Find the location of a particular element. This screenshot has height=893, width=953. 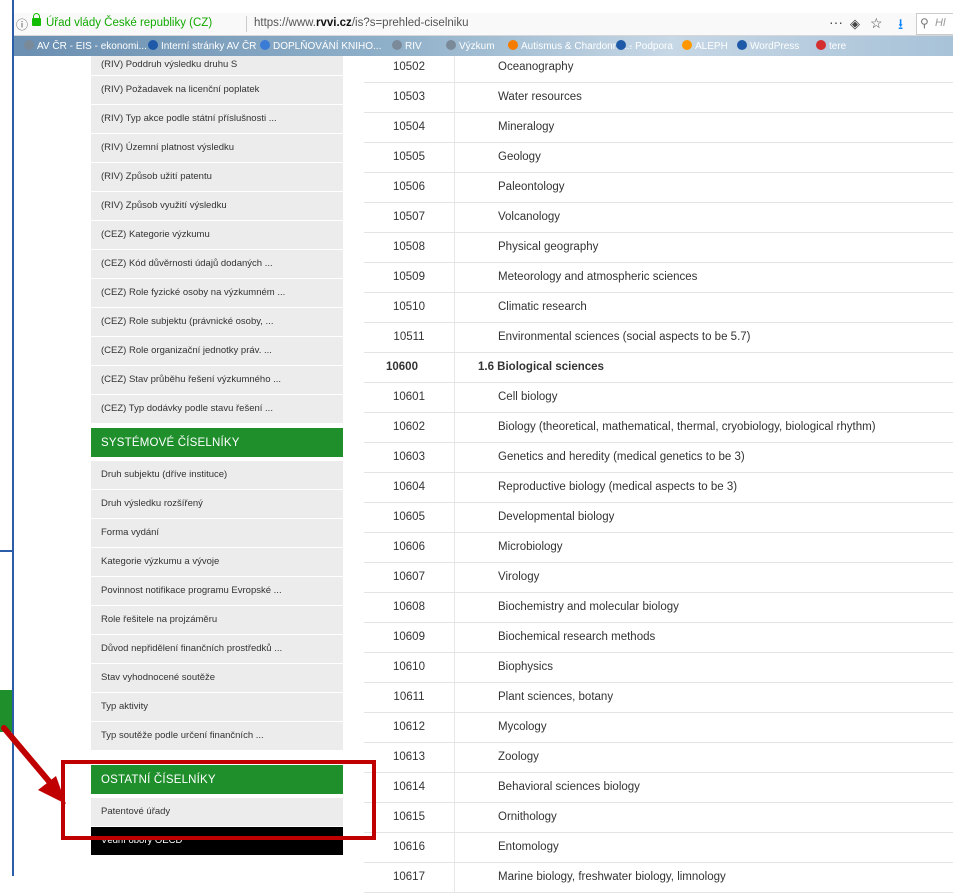

field-name: Biochemical research methods is located at coordinates (577, 637).